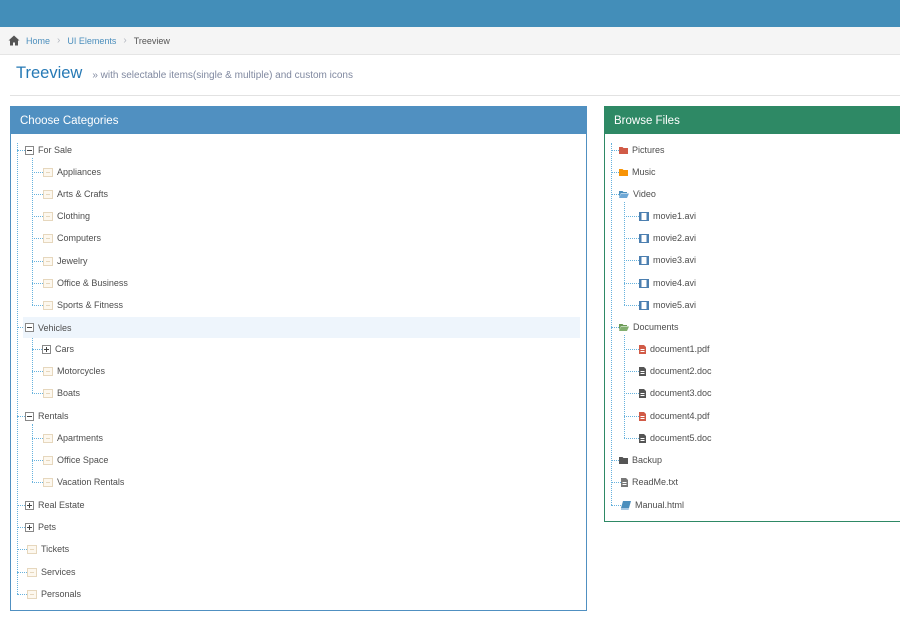 Image resolution: width=900 pixels, height=623 pixels. I want to click on tree-folder-documents: Documents, so click(649, 327).